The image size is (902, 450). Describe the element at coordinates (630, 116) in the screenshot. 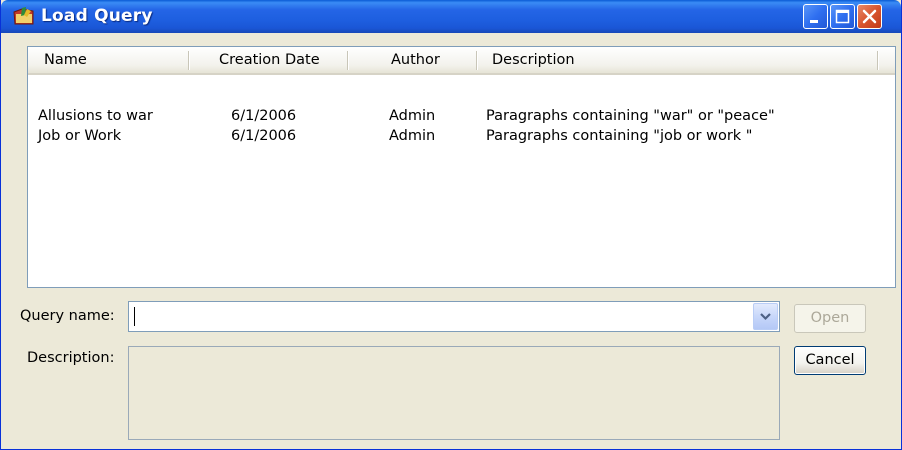

I see `cell-description: Paragraphs containing "war" or "peace"` at that location.